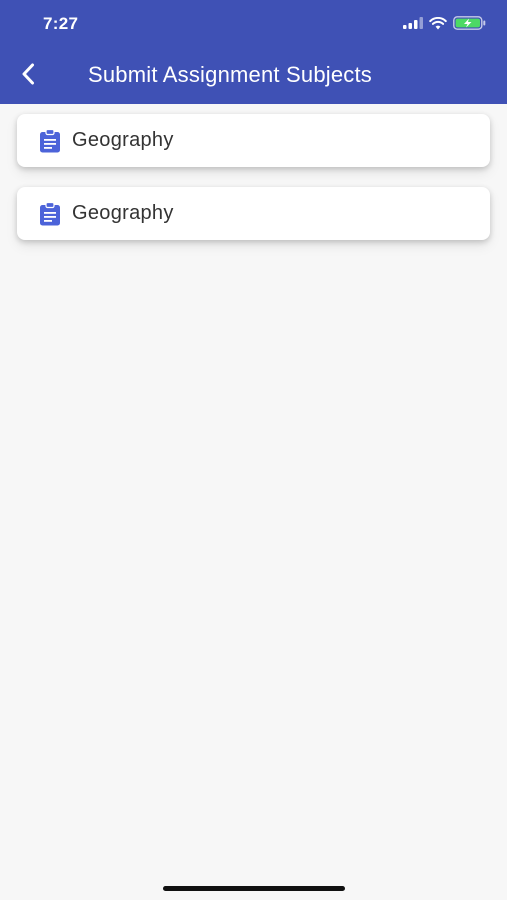 Image resolution: width=507 pixels, height=900 pixels. I want to click on battery-charging-icon, so click(470, 23).